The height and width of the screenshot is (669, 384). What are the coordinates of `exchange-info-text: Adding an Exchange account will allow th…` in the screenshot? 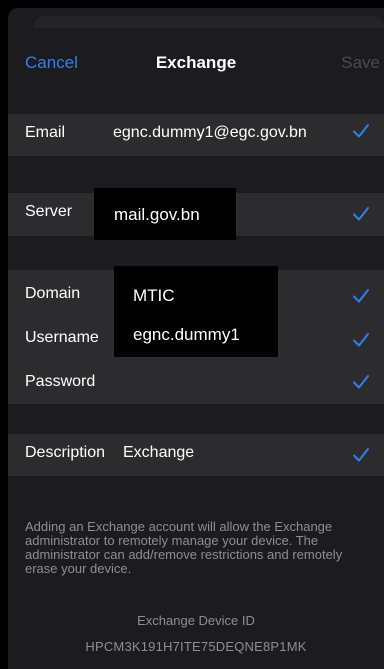 It's located at (184, 547).